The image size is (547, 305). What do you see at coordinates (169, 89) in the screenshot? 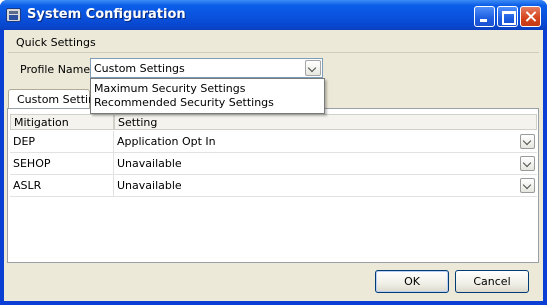
I see `dropdown-option-maximum-security: Maximum Security Settings` at bounding box center [169, 89].